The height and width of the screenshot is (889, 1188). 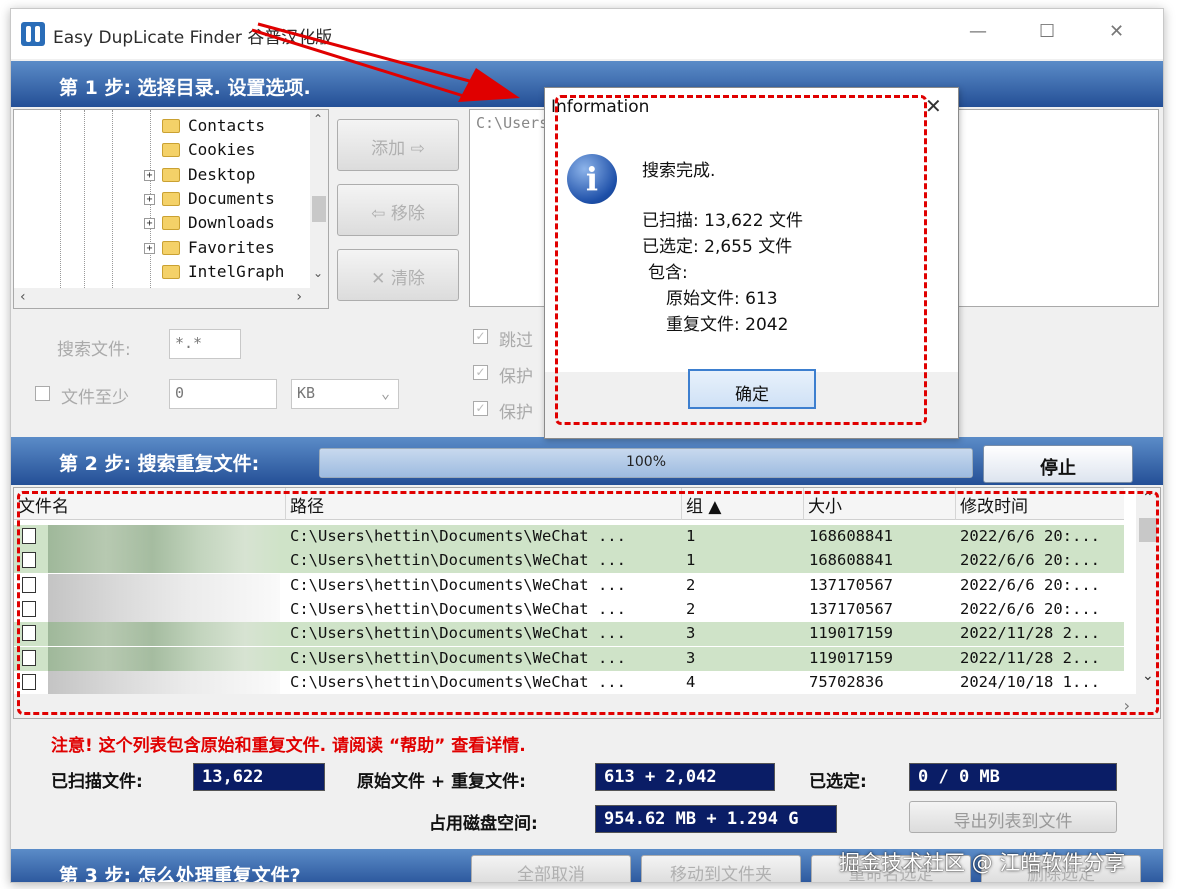 I want to click on arrow-head-icon, so click(x=489, y=85).